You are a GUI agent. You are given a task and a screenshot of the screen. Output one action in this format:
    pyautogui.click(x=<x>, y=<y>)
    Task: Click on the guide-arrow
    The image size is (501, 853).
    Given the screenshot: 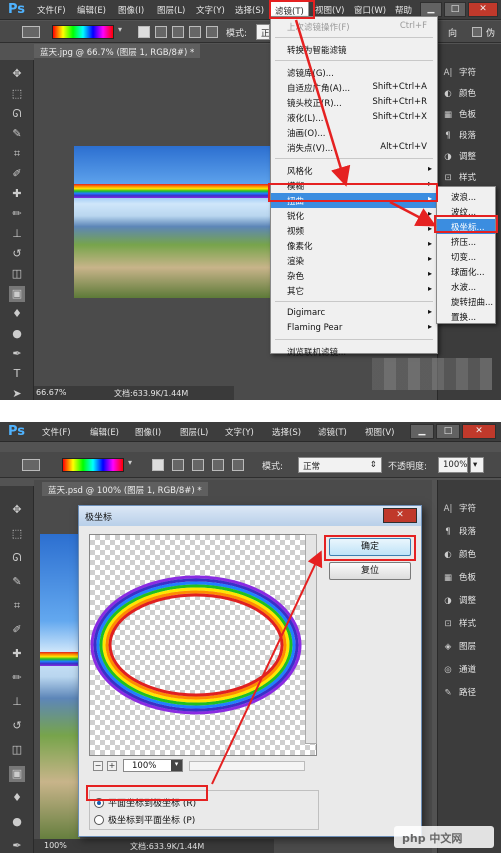 What is the action you would take?
    pyautogui.click(x=267, y=667)
    